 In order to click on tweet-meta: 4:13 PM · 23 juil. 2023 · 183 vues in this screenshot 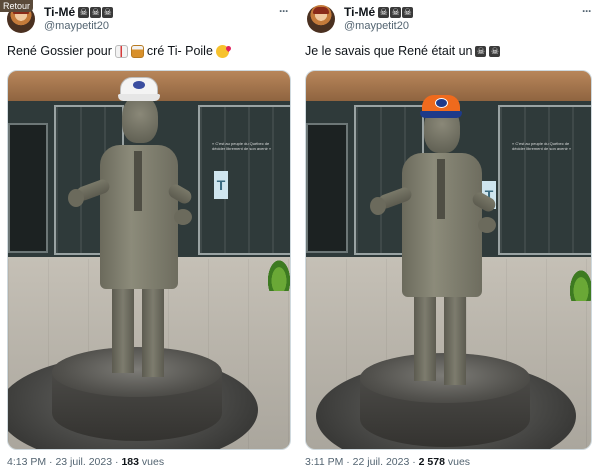, I will do `click(86, 462)`.